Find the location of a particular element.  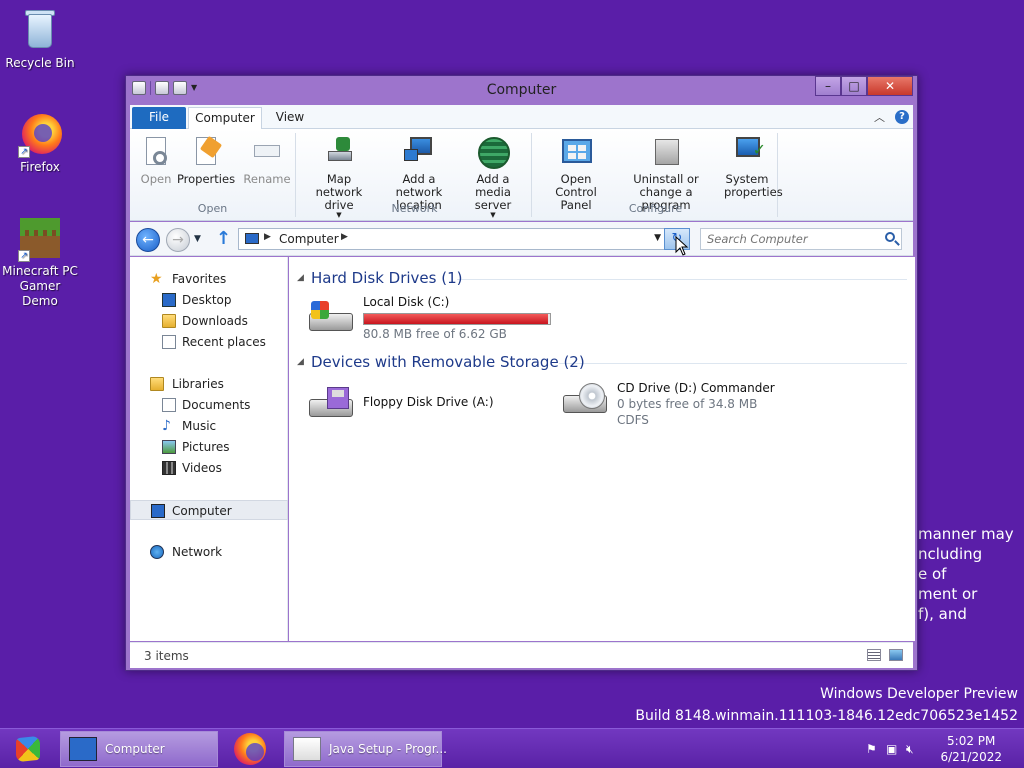

open-control-panel-button: Open Control Panel is located at coordinates (576, 173).